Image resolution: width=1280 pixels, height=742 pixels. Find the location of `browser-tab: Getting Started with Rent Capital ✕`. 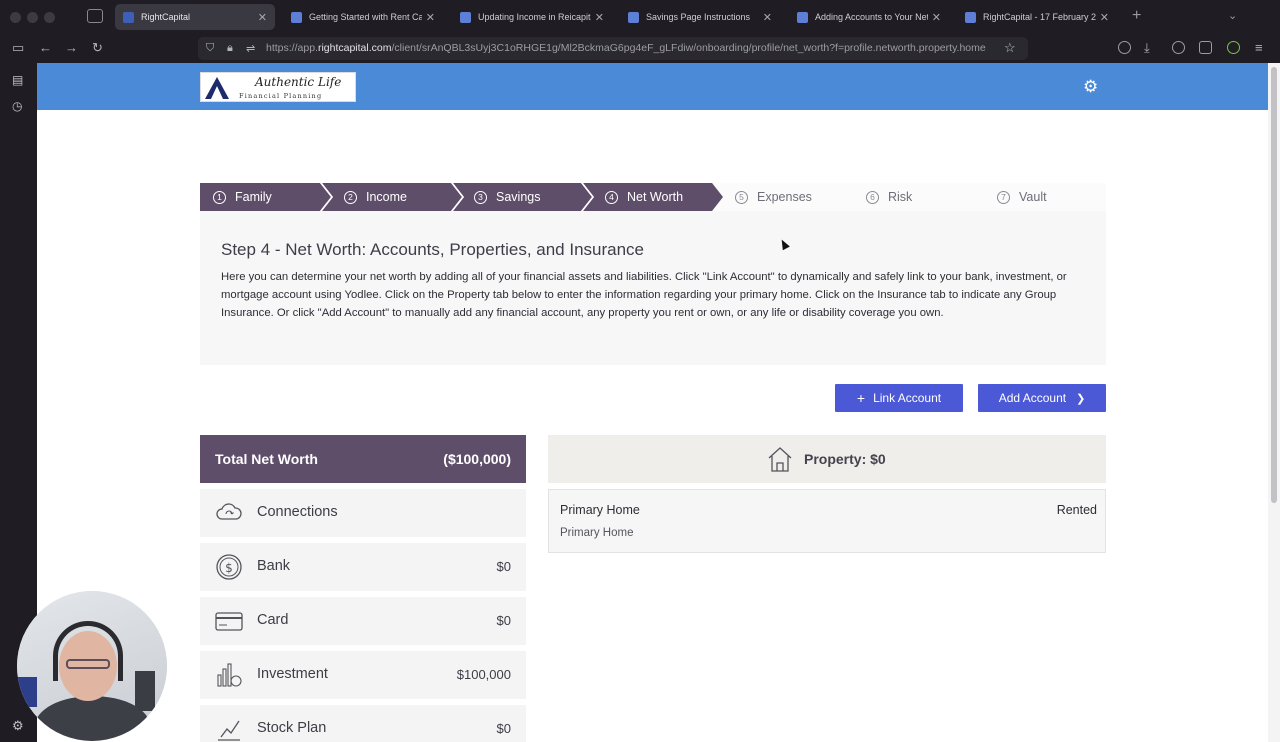

browser-tab: Getting Started with Rent Capital ✕ is located at coordinates (363, 17).